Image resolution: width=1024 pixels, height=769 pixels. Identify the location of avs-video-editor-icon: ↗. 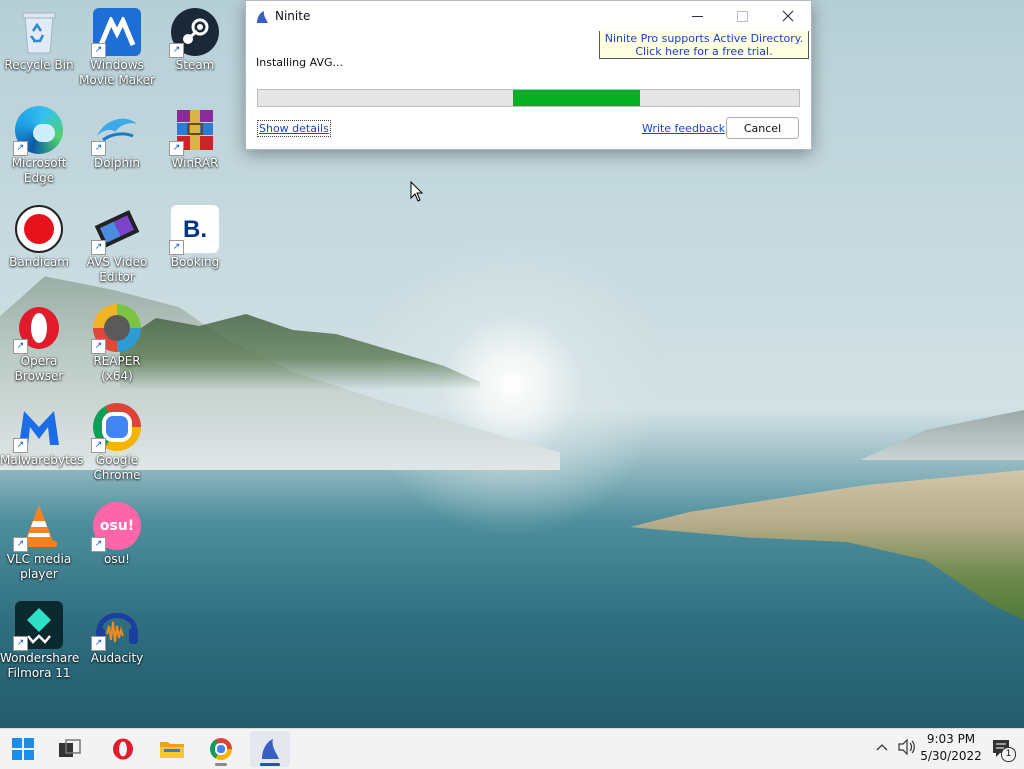
(116, 230).